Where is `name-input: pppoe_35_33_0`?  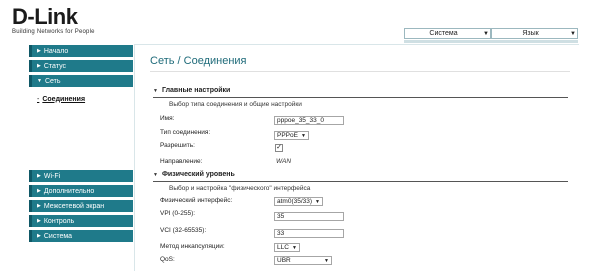
name-input: pppoe_35_33_0 is located at coordinates (309, 120).